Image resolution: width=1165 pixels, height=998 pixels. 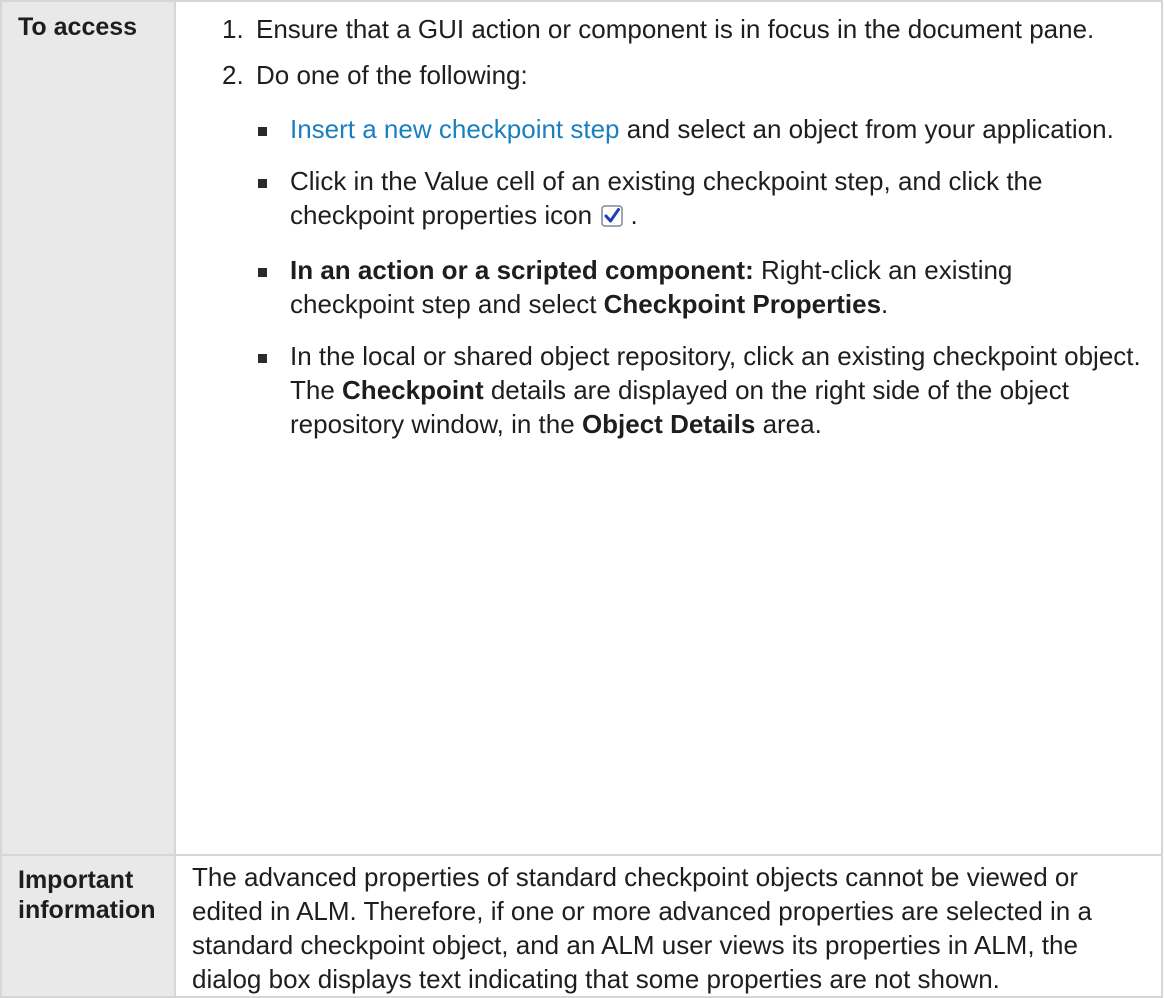 What do you see at coordinates (88, 428) in the screenshot?
I see `row-header-to-access: To access` at bounding box center [88, 428].